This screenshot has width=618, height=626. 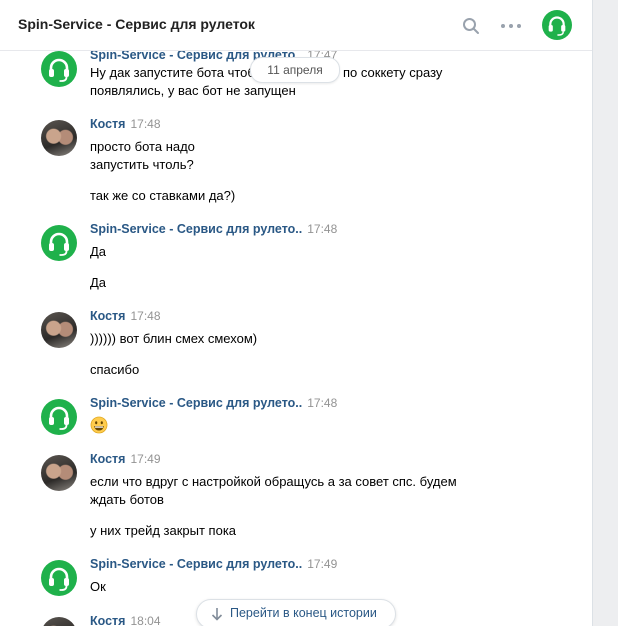 What do you see at coordinates (98, 586) in the screenshot?
I see `message-text: Ок` at bounding box center [98, 586].